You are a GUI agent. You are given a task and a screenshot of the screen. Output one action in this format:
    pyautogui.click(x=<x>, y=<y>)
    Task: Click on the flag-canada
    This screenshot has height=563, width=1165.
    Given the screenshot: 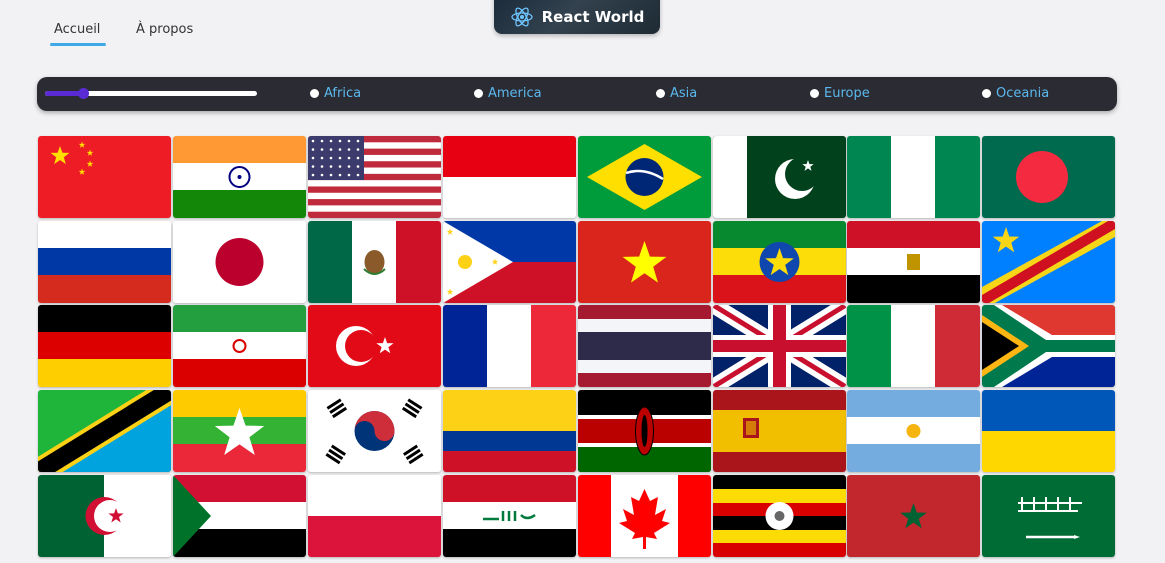 What is the action you would take?
    pyautogui.click(x=644, y=516)
    